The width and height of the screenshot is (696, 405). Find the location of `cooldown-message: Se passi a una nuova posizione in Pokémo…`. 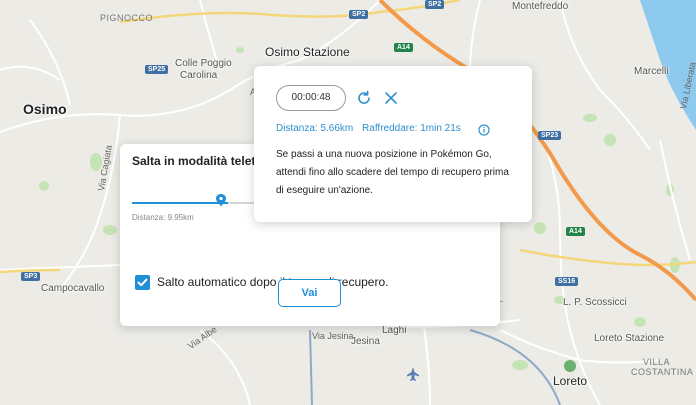

cooldown-message: Se passi a una nuova posizione in Pokémo… is located at coordinates (392, 172).